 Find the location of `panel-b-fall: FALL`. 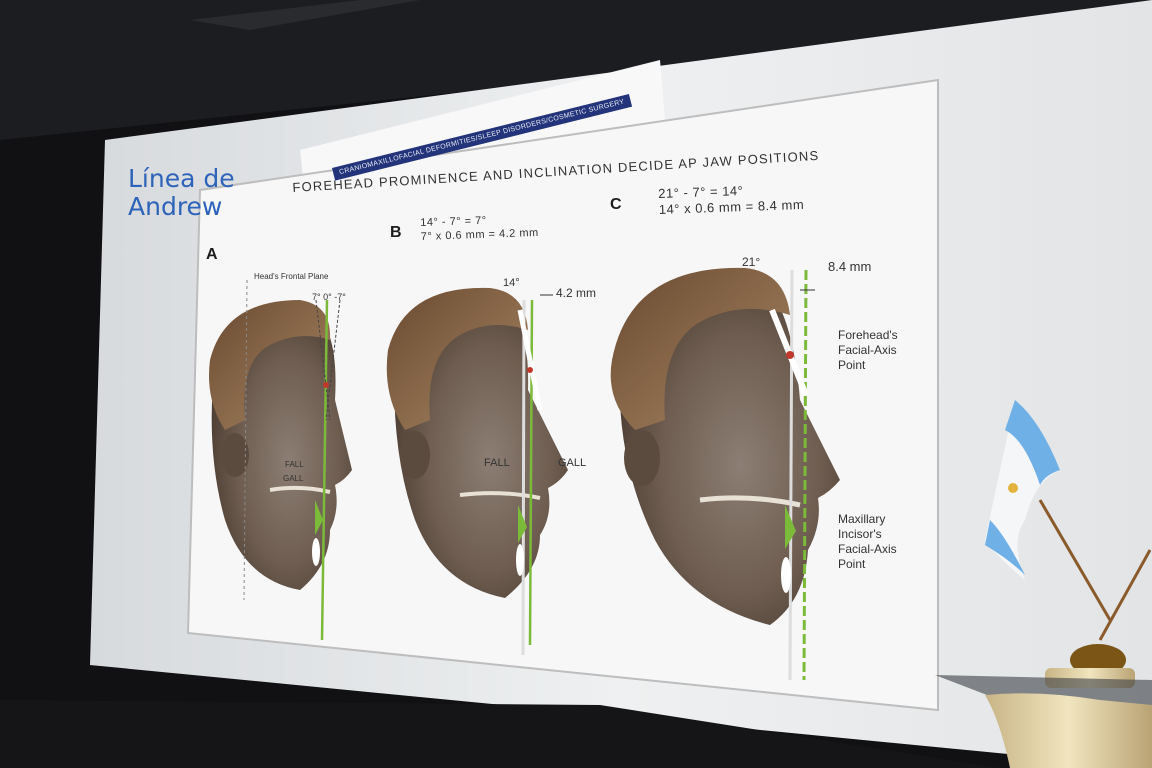

panel-b-fall: FALL is located at coordinates (497, 463).